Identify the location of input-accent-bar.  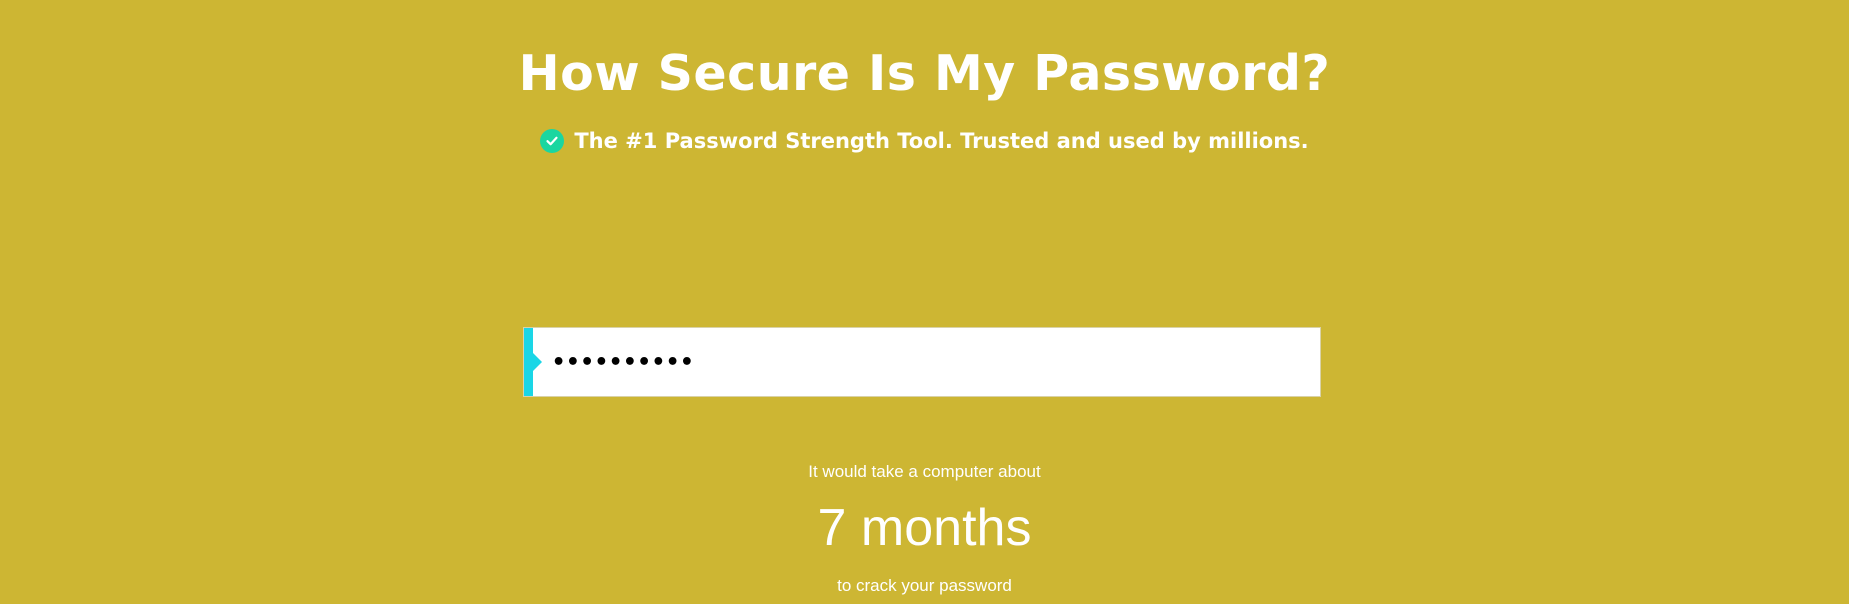
(528, 362).